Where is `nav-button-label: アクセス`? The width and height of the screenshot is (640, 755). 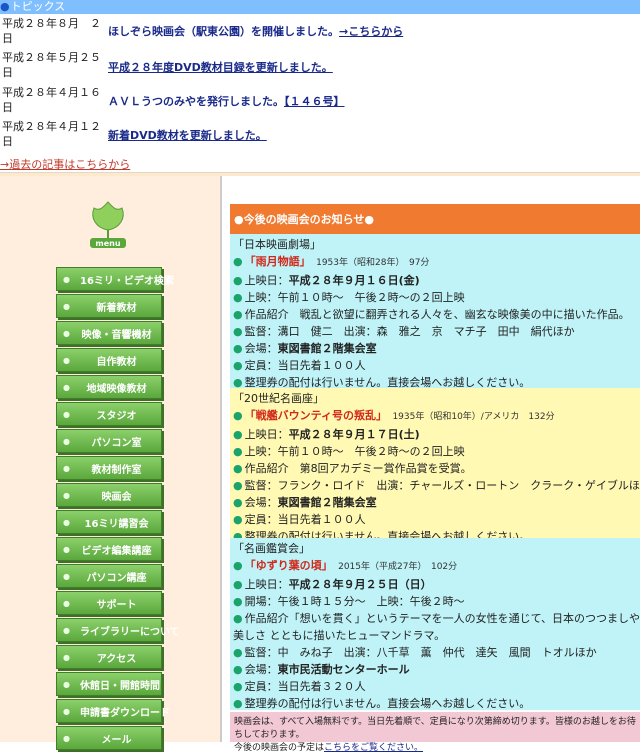
nav-button-label: アクセス is located at coordinates (116, 659).